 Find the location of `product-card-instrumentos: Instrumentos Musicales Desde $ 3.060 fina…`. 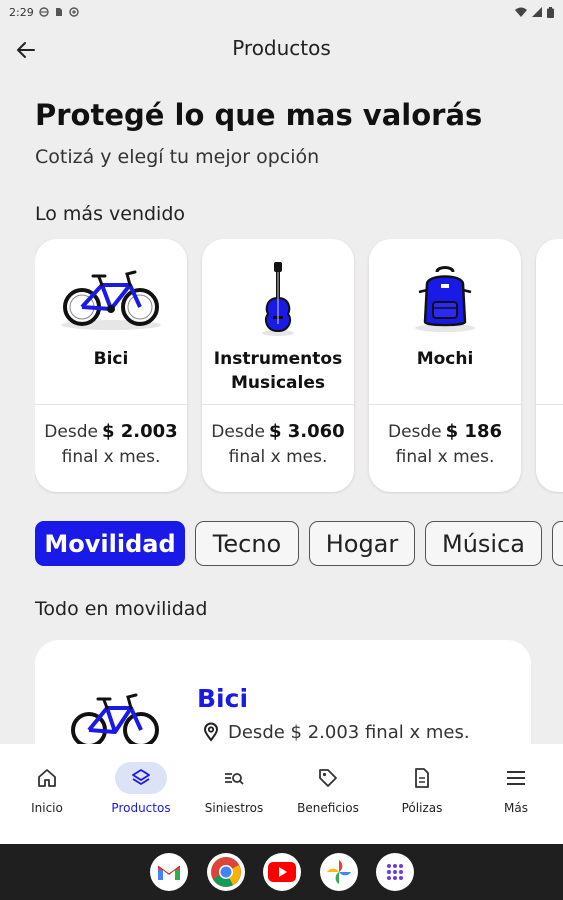

product-card-instrumentos: Instrumentos Musicales Desde $ 3.060 fina… is located at coordinates (278, 365).